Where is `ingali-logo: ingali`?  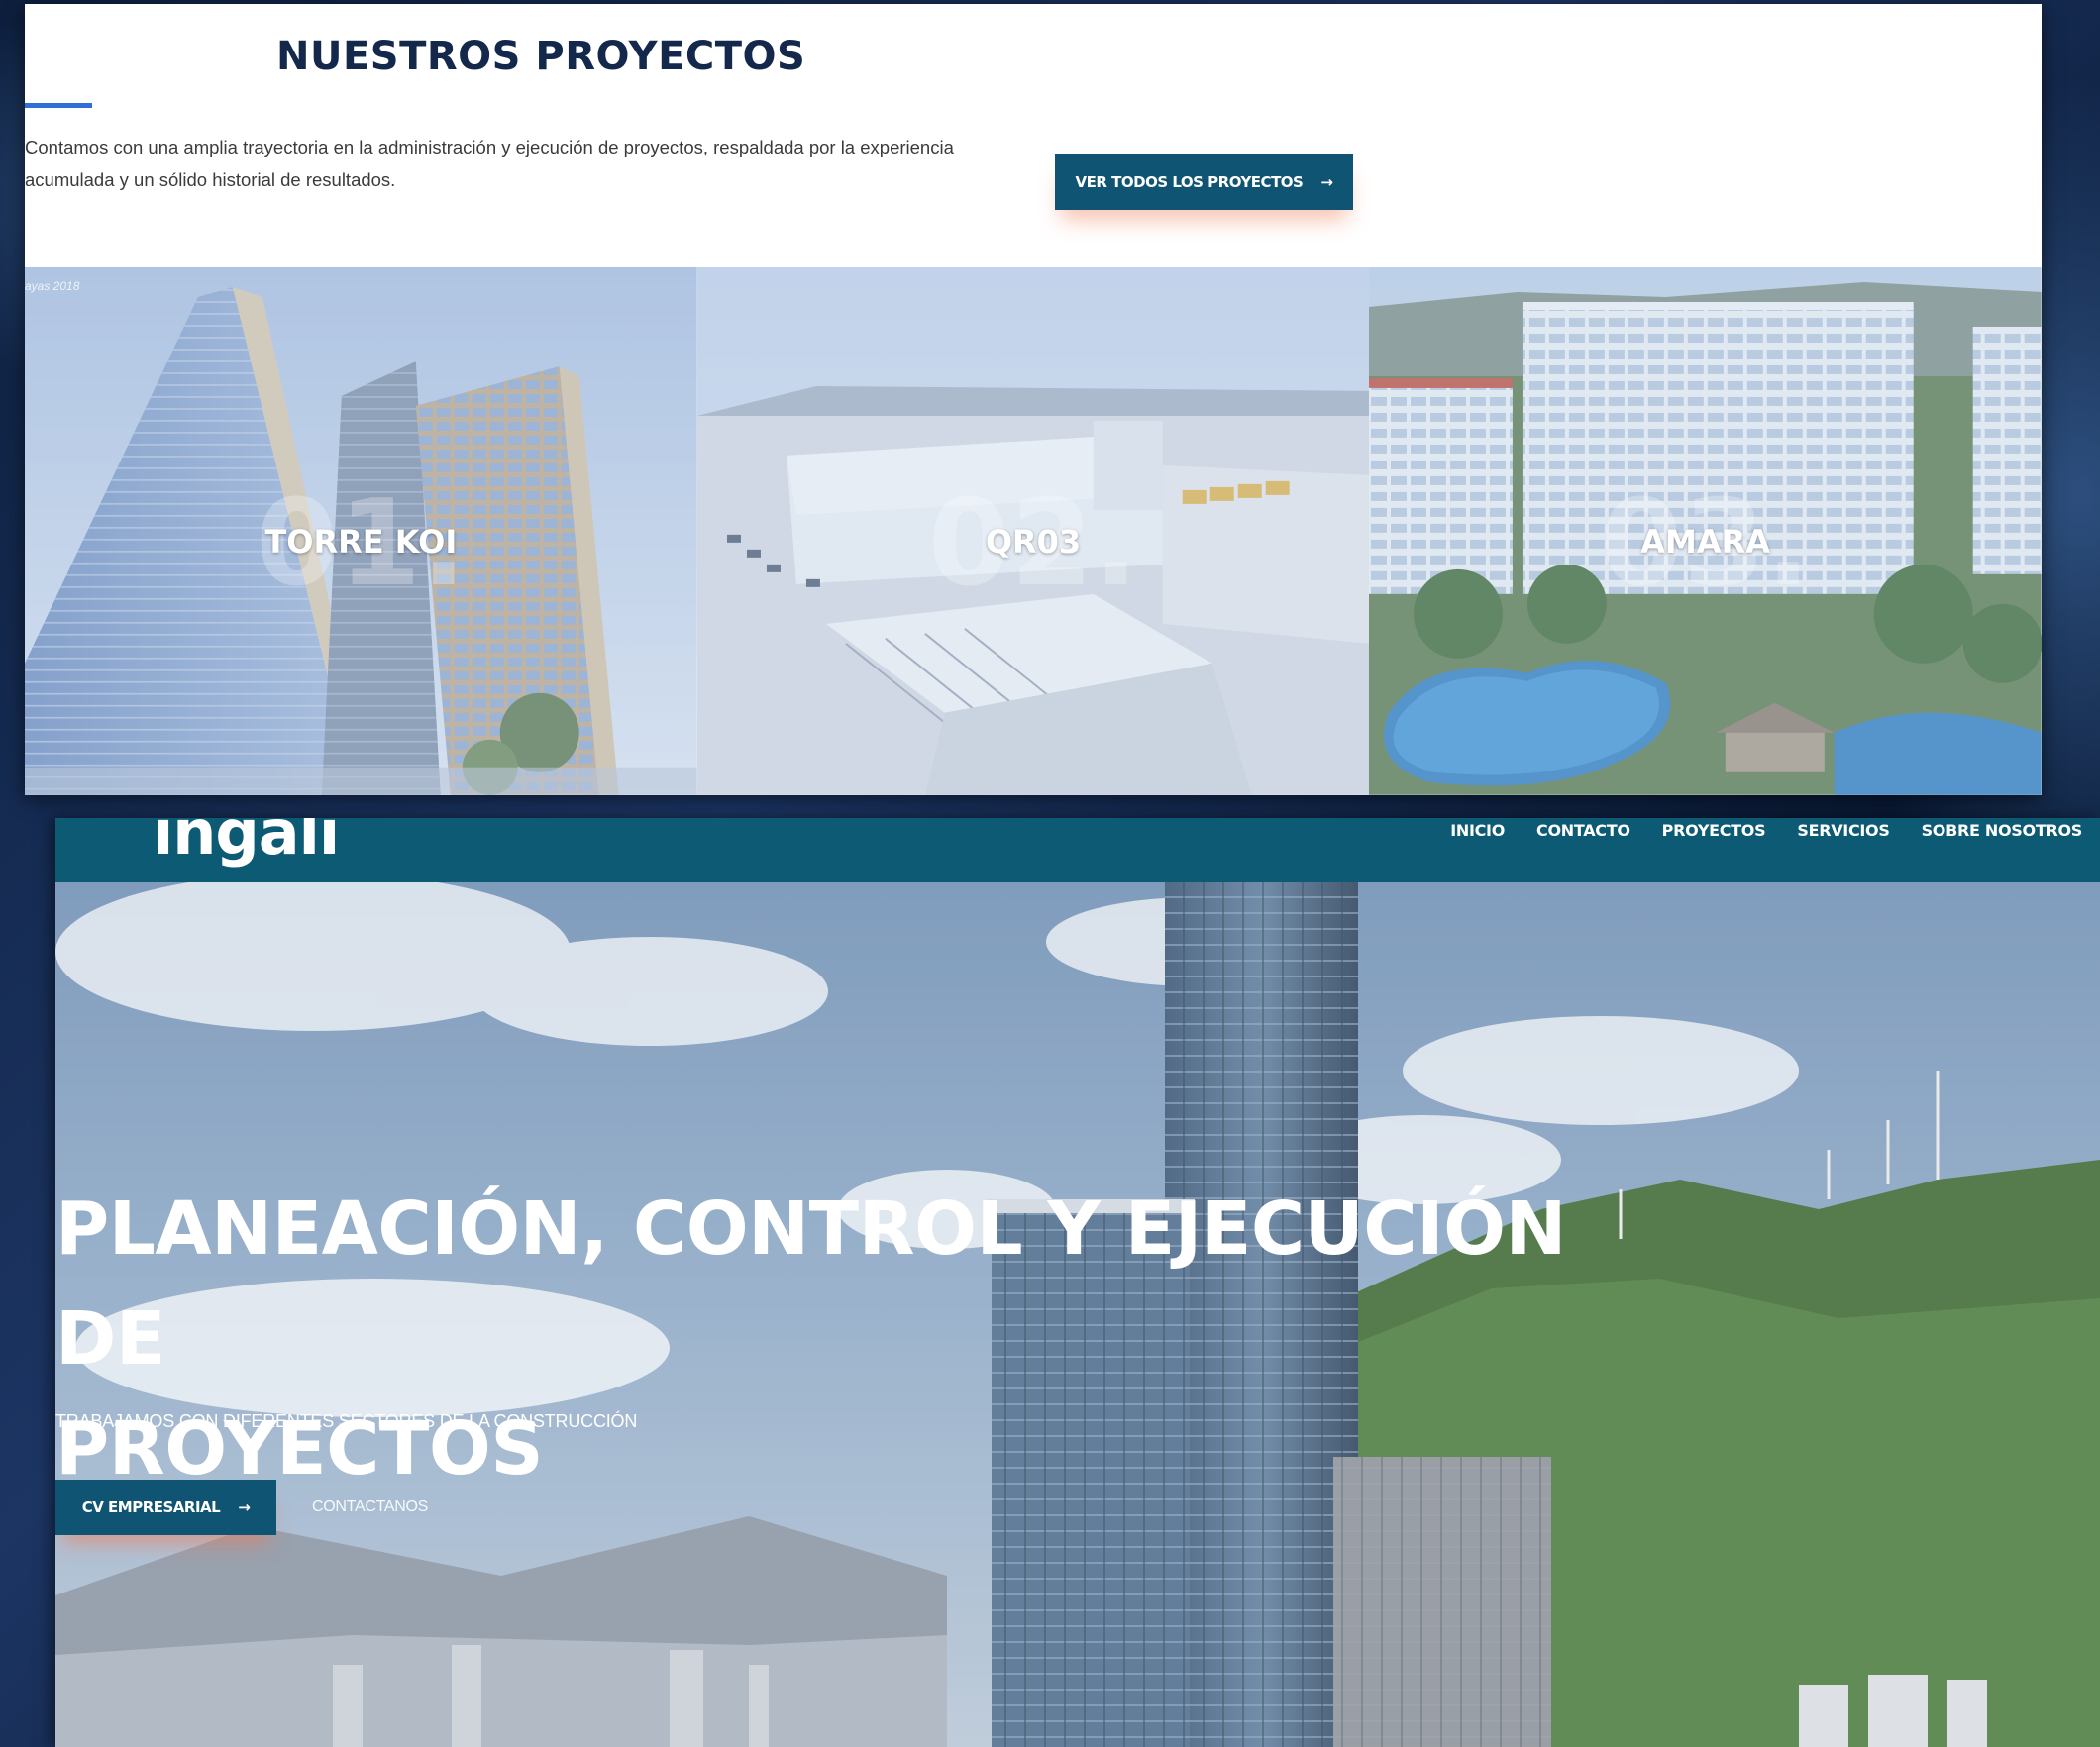 ingali-logo: ingali is located at coordinates (246, 844).